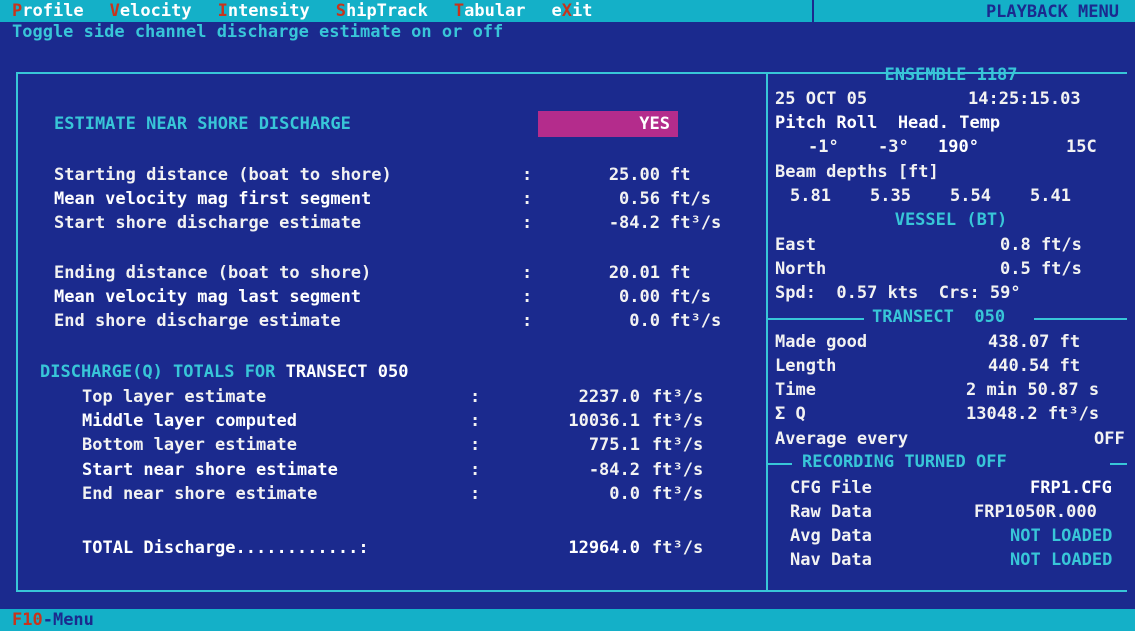 The image size is (1135, 631). Describe the element at coordinates (490, 11) in the screenshot. I see `menu-tabular: Tabular` at that location.